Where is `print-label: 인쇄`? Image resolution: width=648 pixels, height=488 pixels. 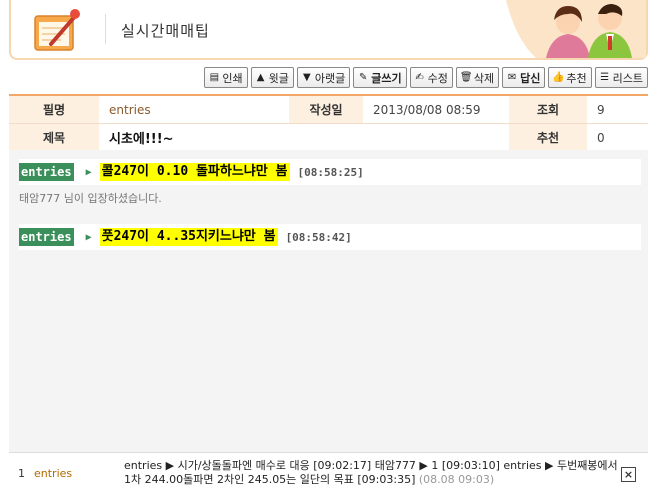 print-label: 인쇄 is located at coordinates (232, 78).